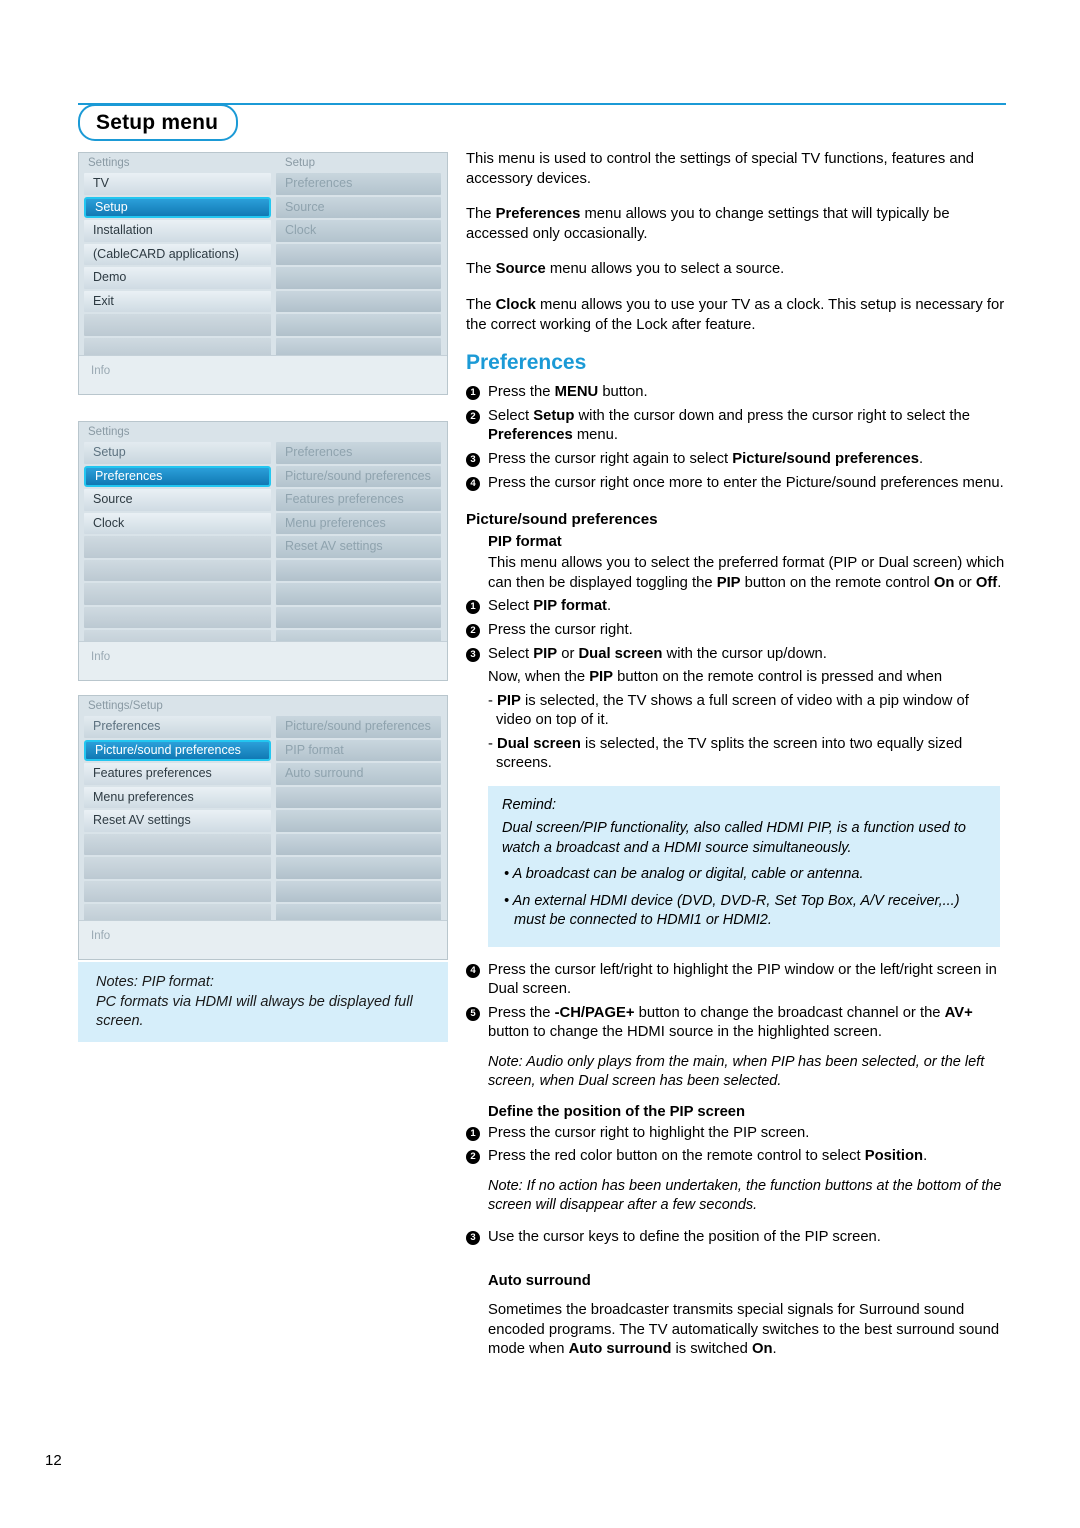 The image size is (1080, 1528). I want to click on menu-item-clock: Clock, so click(177, 523).